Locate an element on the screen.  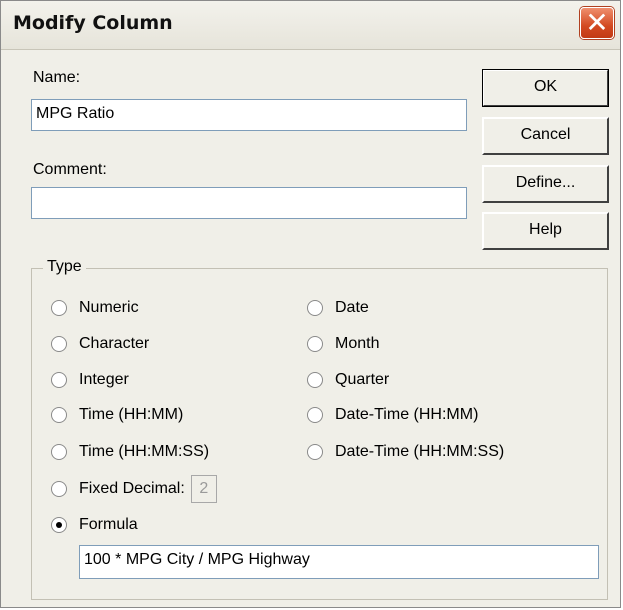
formula-input: 100 * MPG City / MPG Highway is located at coordinates (339, 562).